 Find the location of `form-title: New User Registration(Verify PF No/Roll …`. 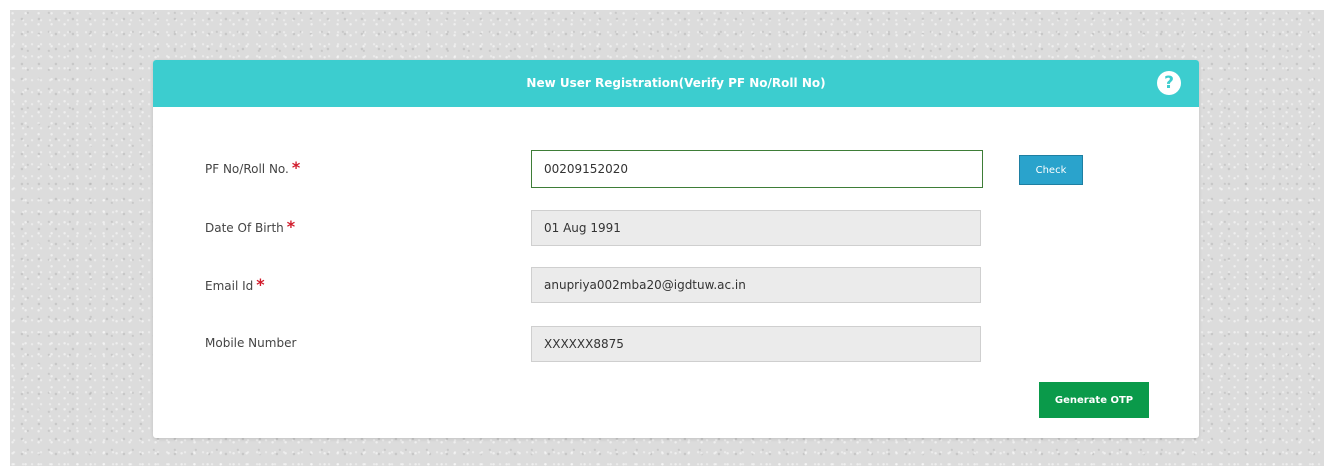

form-title: New User Registration(Verify PF No/Roll … is located at coordinates (676, 83).